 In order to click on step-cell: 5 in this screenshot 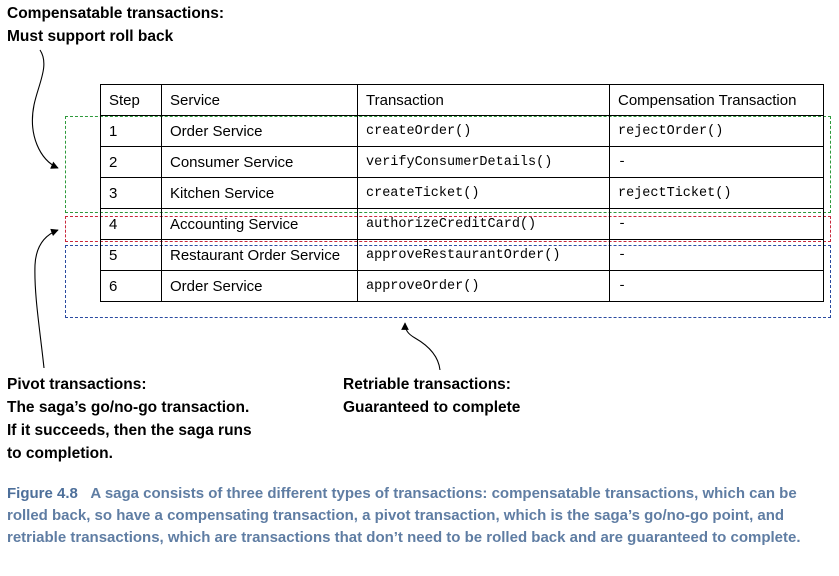, I will do `click(131, 255)`.